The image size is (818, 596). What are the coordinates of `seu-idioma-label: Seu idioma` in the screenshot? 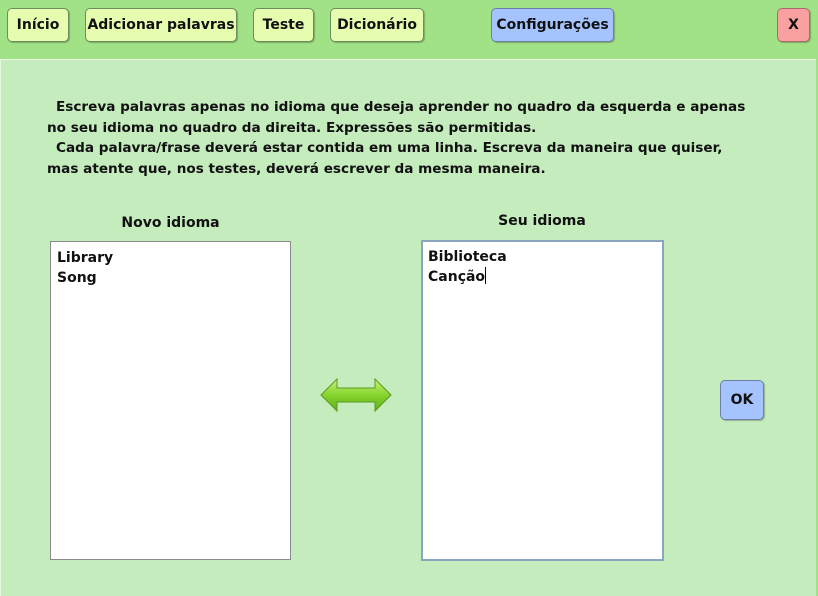 It's located at (542, 221).